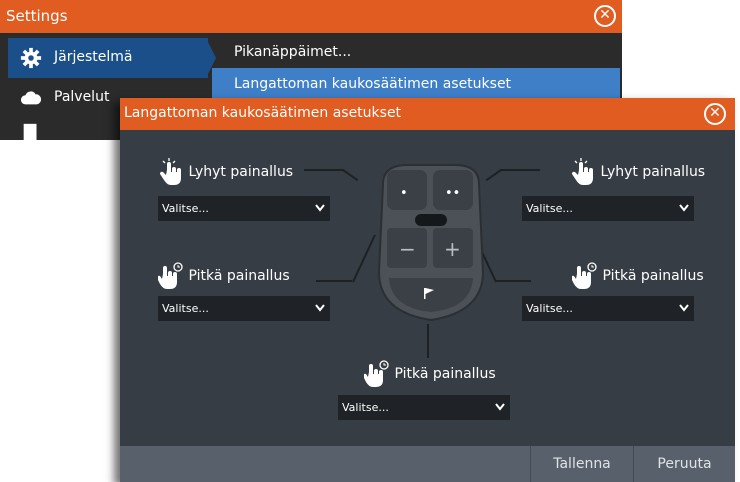 This screenshot has height=482, width=740. Describe the element at coordinates (715, 114) in the screenshot. I see `dialog-close-icon: ✕` at that location.